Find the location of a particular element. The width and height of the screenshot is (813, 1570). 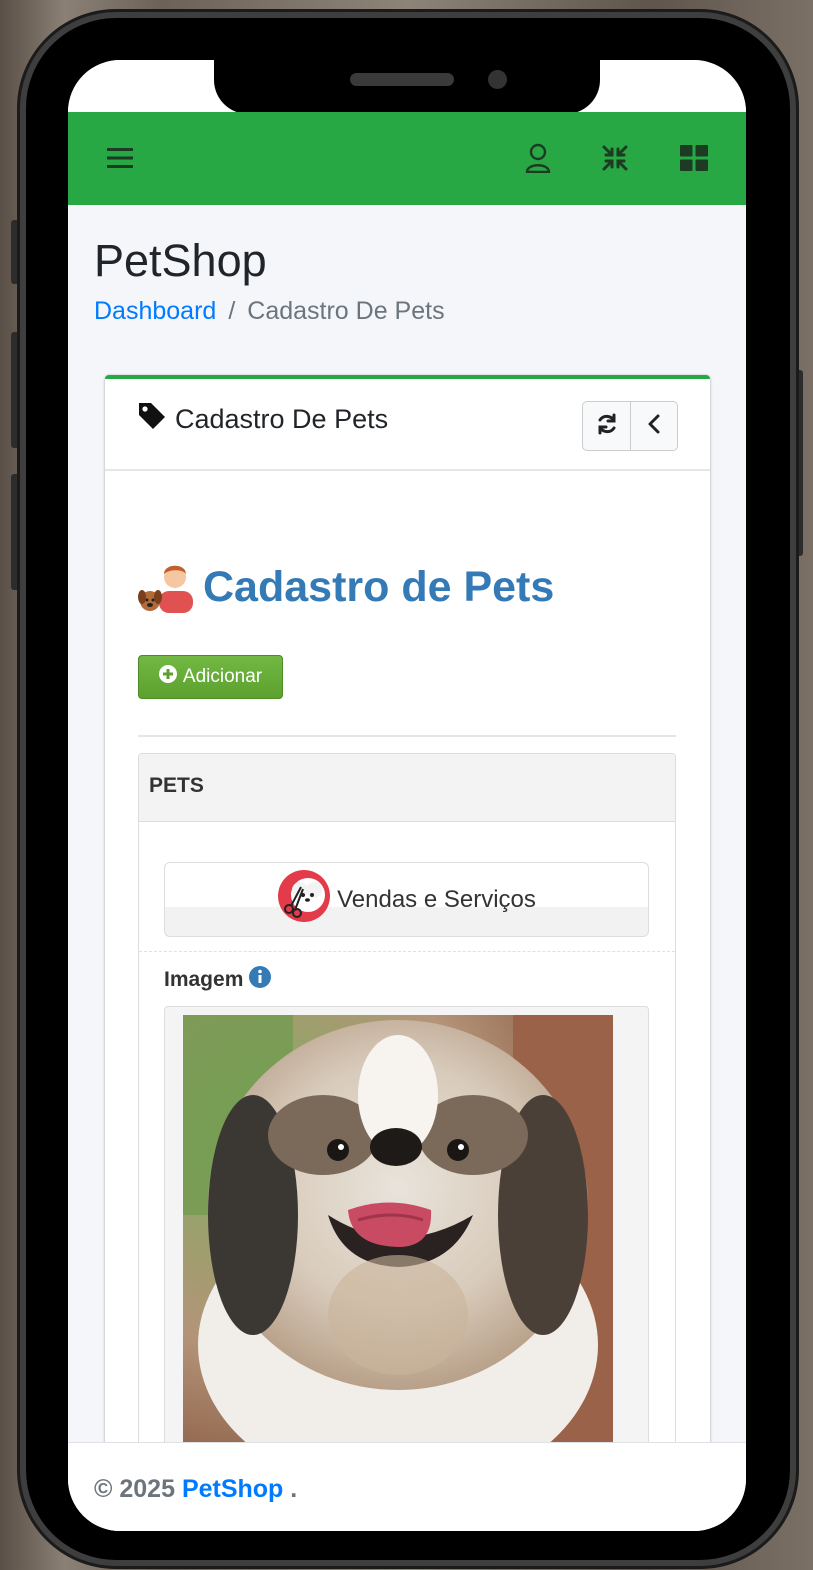

refresh-icon is located at coordinates (607, 426).